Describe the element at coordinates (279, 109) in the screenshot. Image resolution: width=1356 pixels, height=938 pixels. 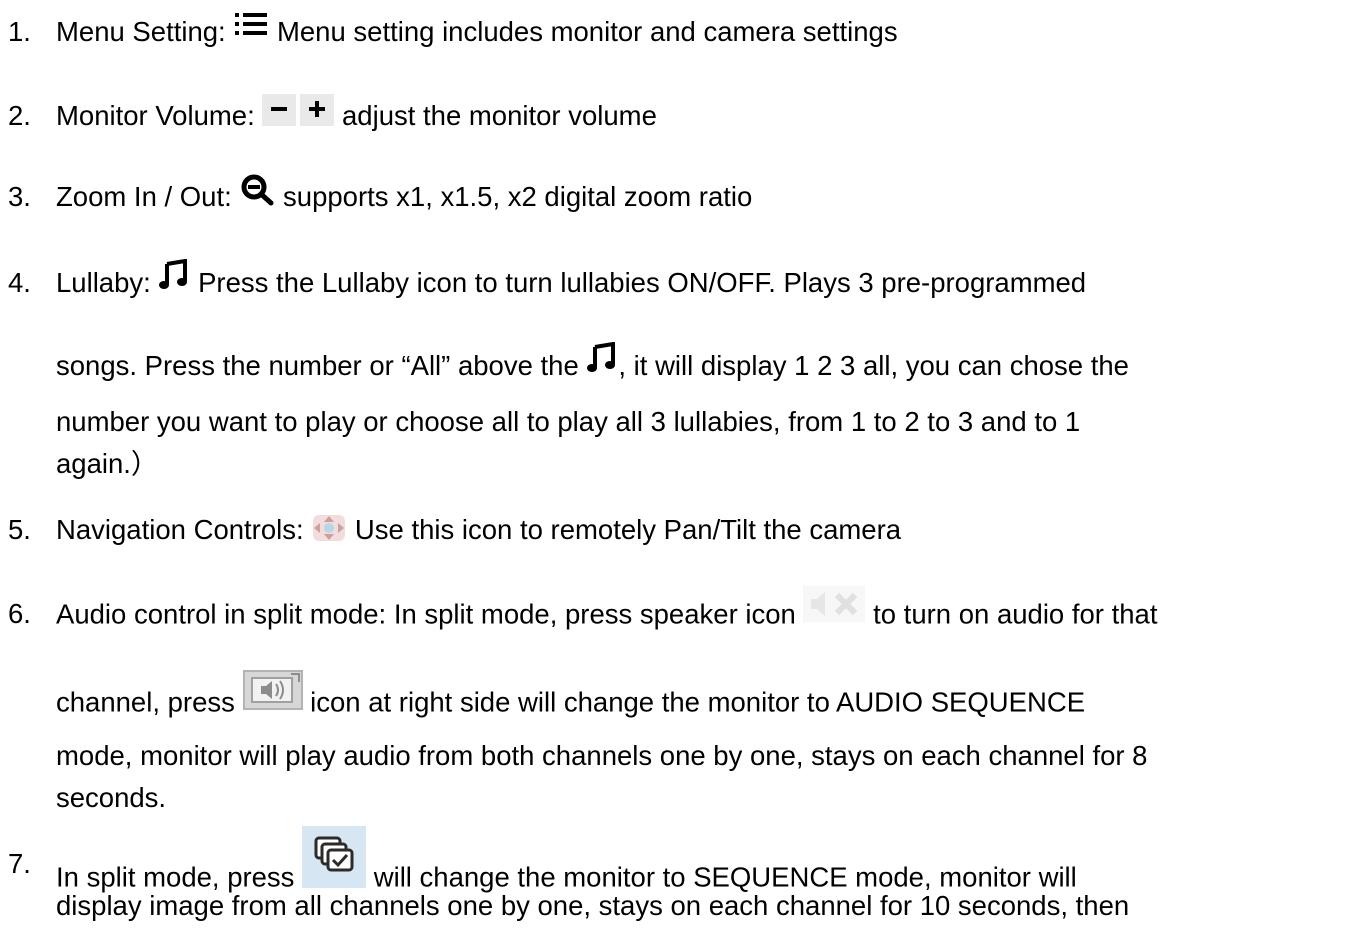
I see `minus-icon` at that location.